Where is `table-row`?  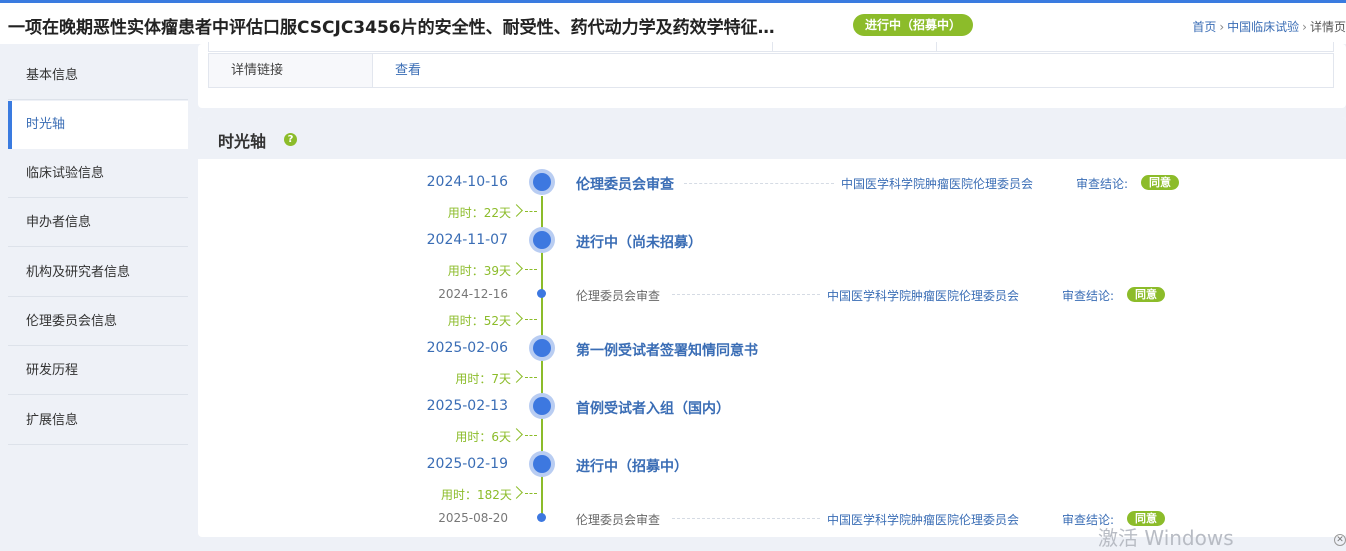
table-row is located at coordinates (771, 47).